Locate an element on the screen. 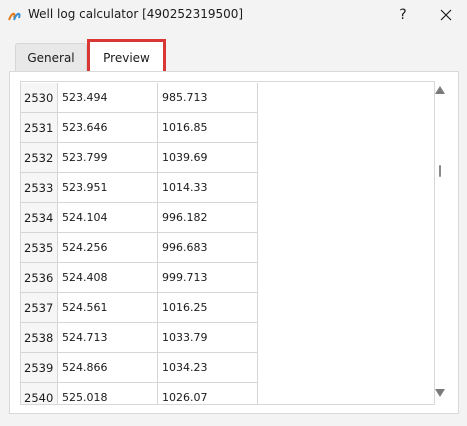  table-row: 2531 523.646 1016.85 is located at coordinates (139, 128).